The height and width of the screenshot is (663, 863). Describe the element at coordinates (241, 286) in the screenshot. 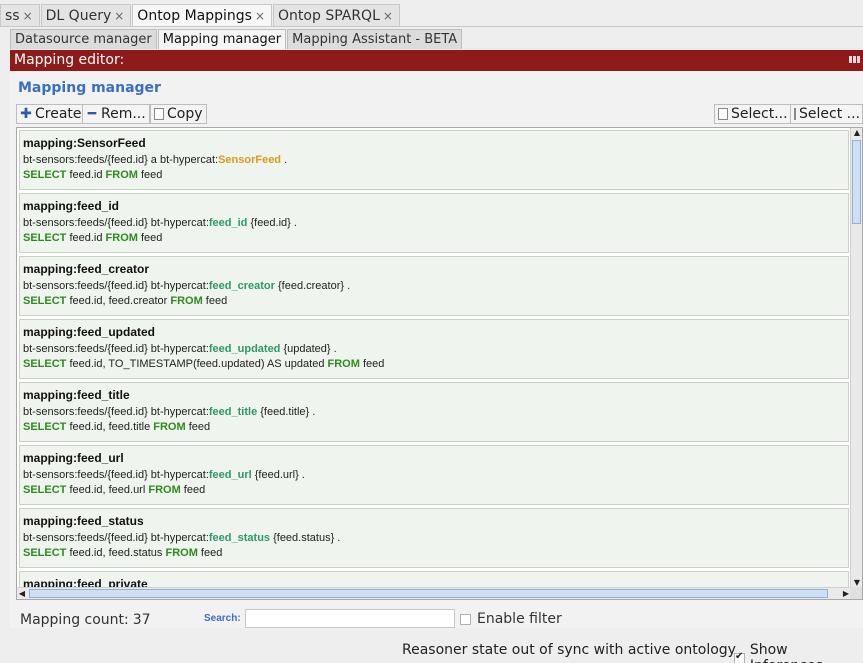

I see `target-property: feed_creator` at that location.